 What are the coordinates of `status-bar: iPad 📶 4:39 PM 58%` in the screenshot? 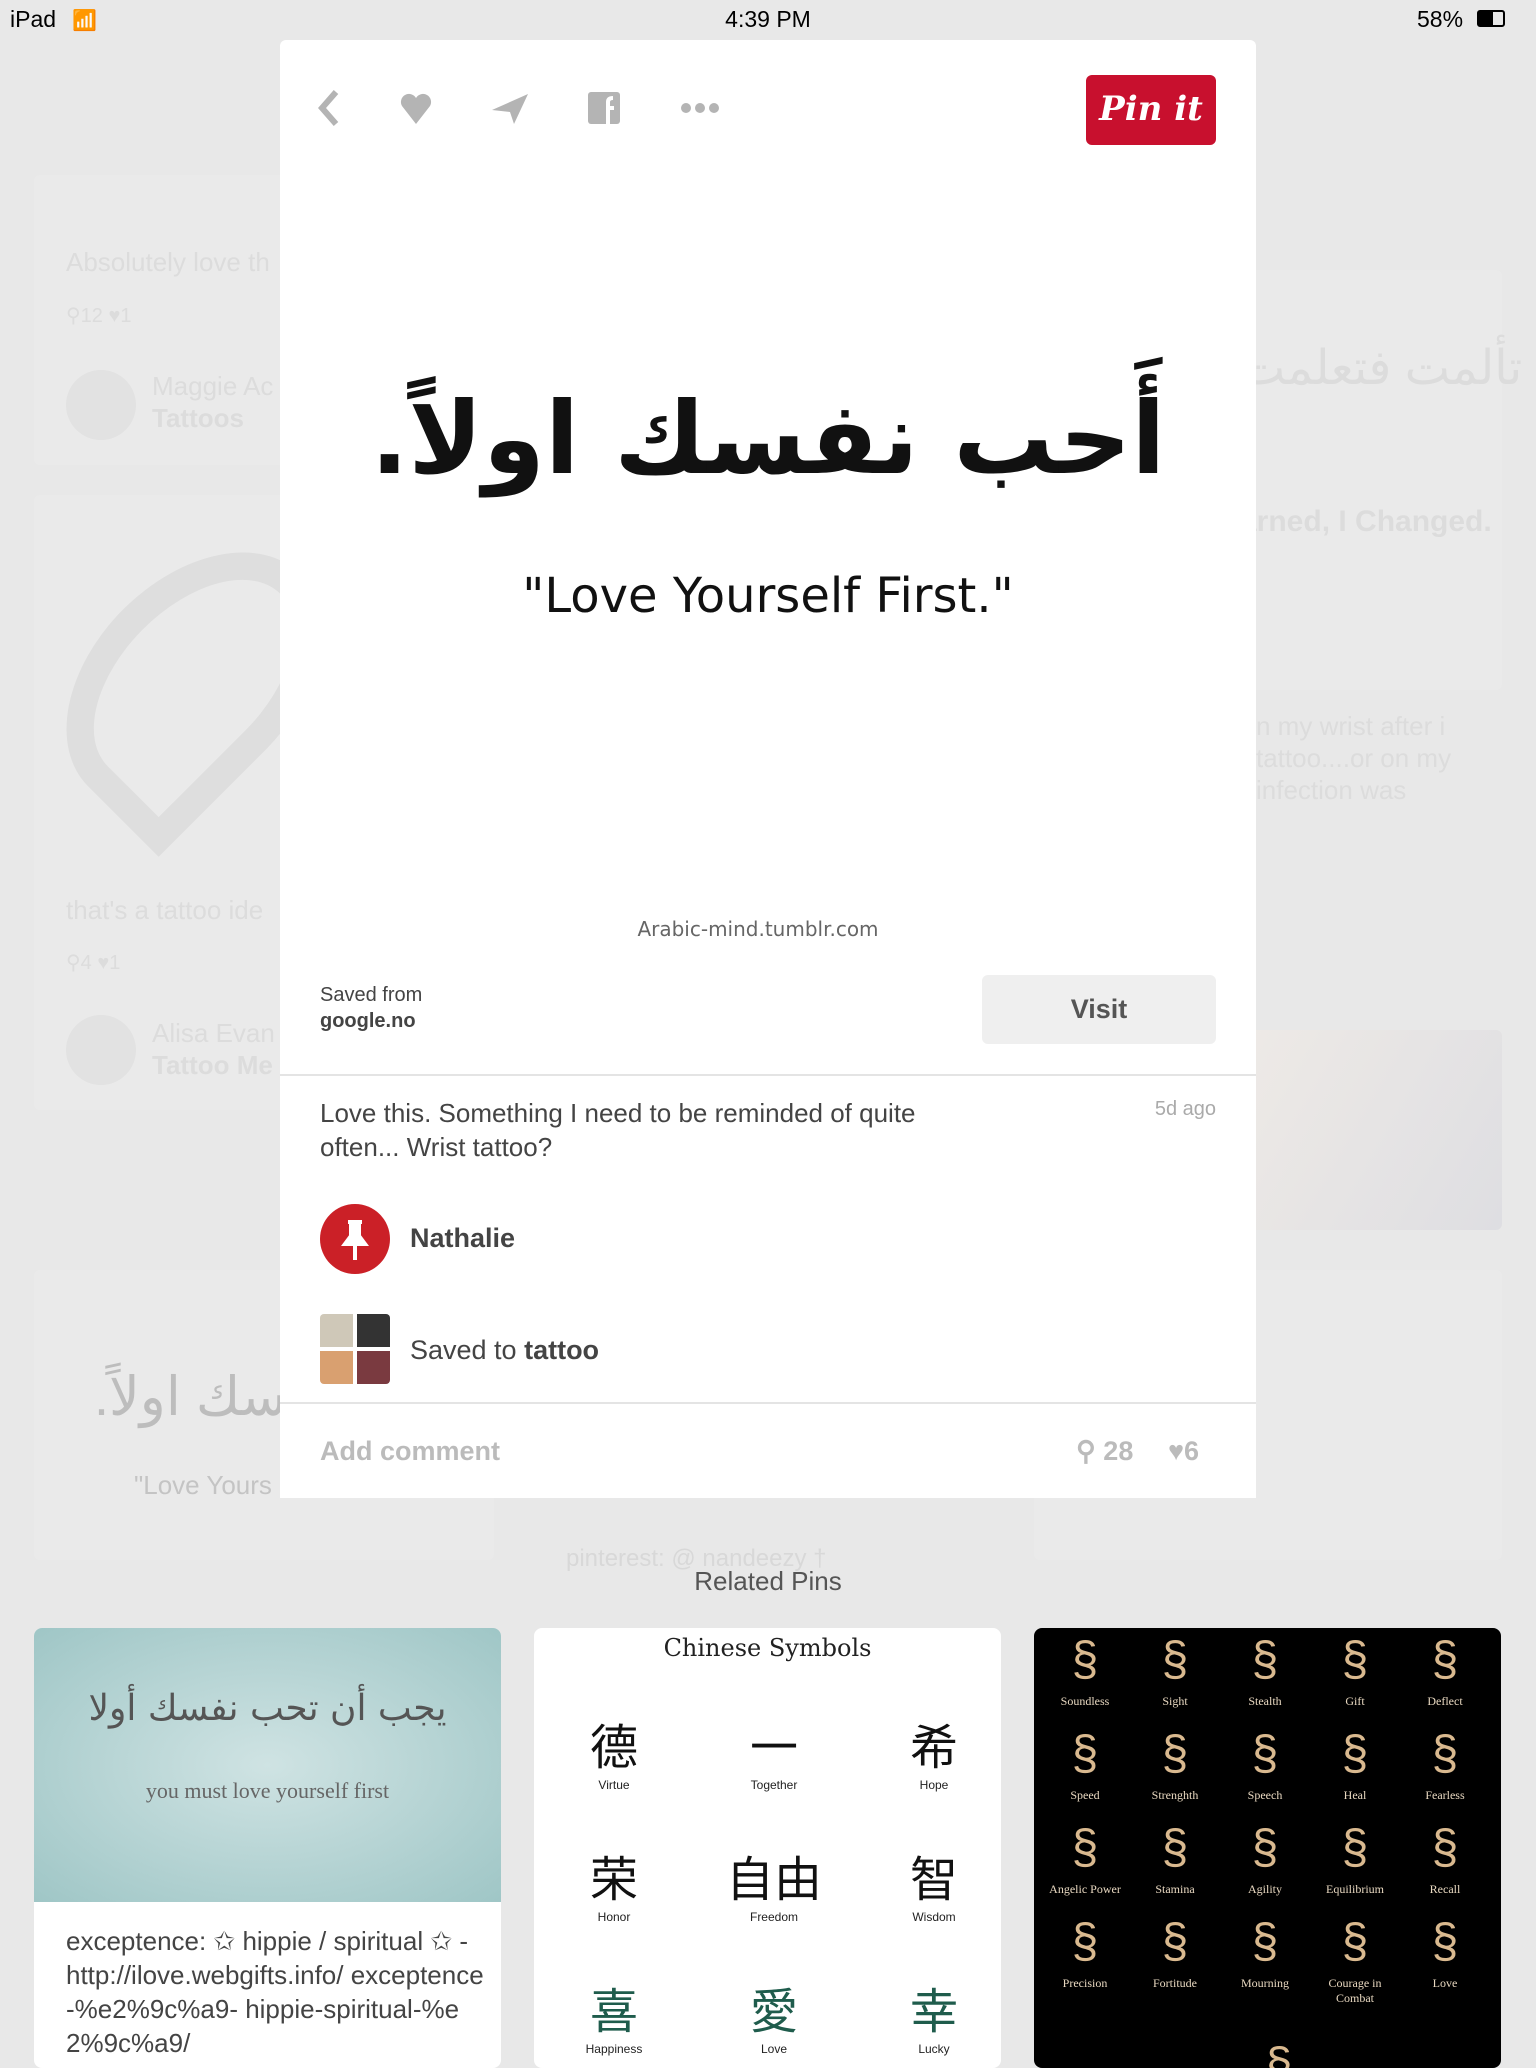 It's located at (768, 20).